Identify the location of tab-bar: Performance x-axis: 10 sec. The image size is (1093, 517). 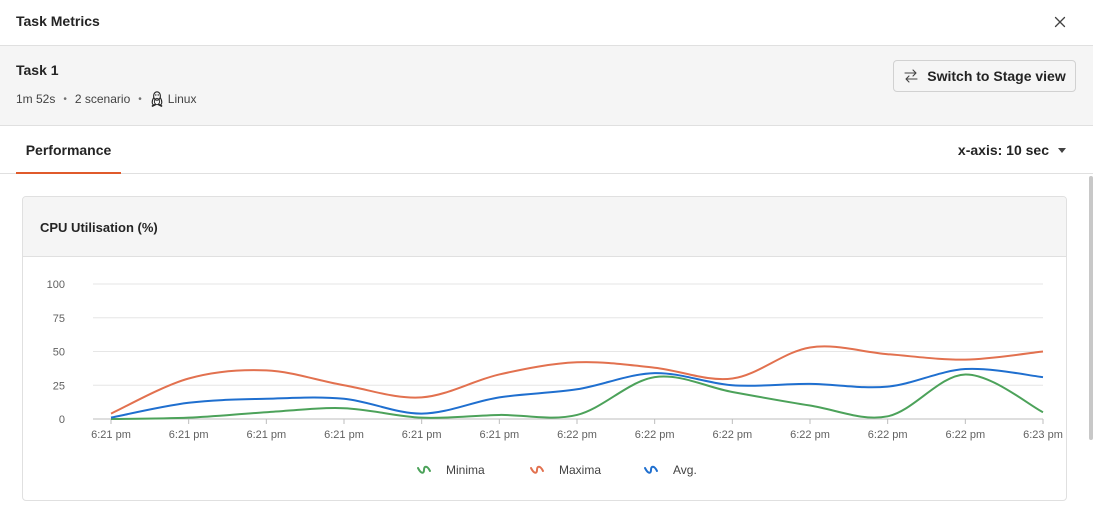
(546, 150).